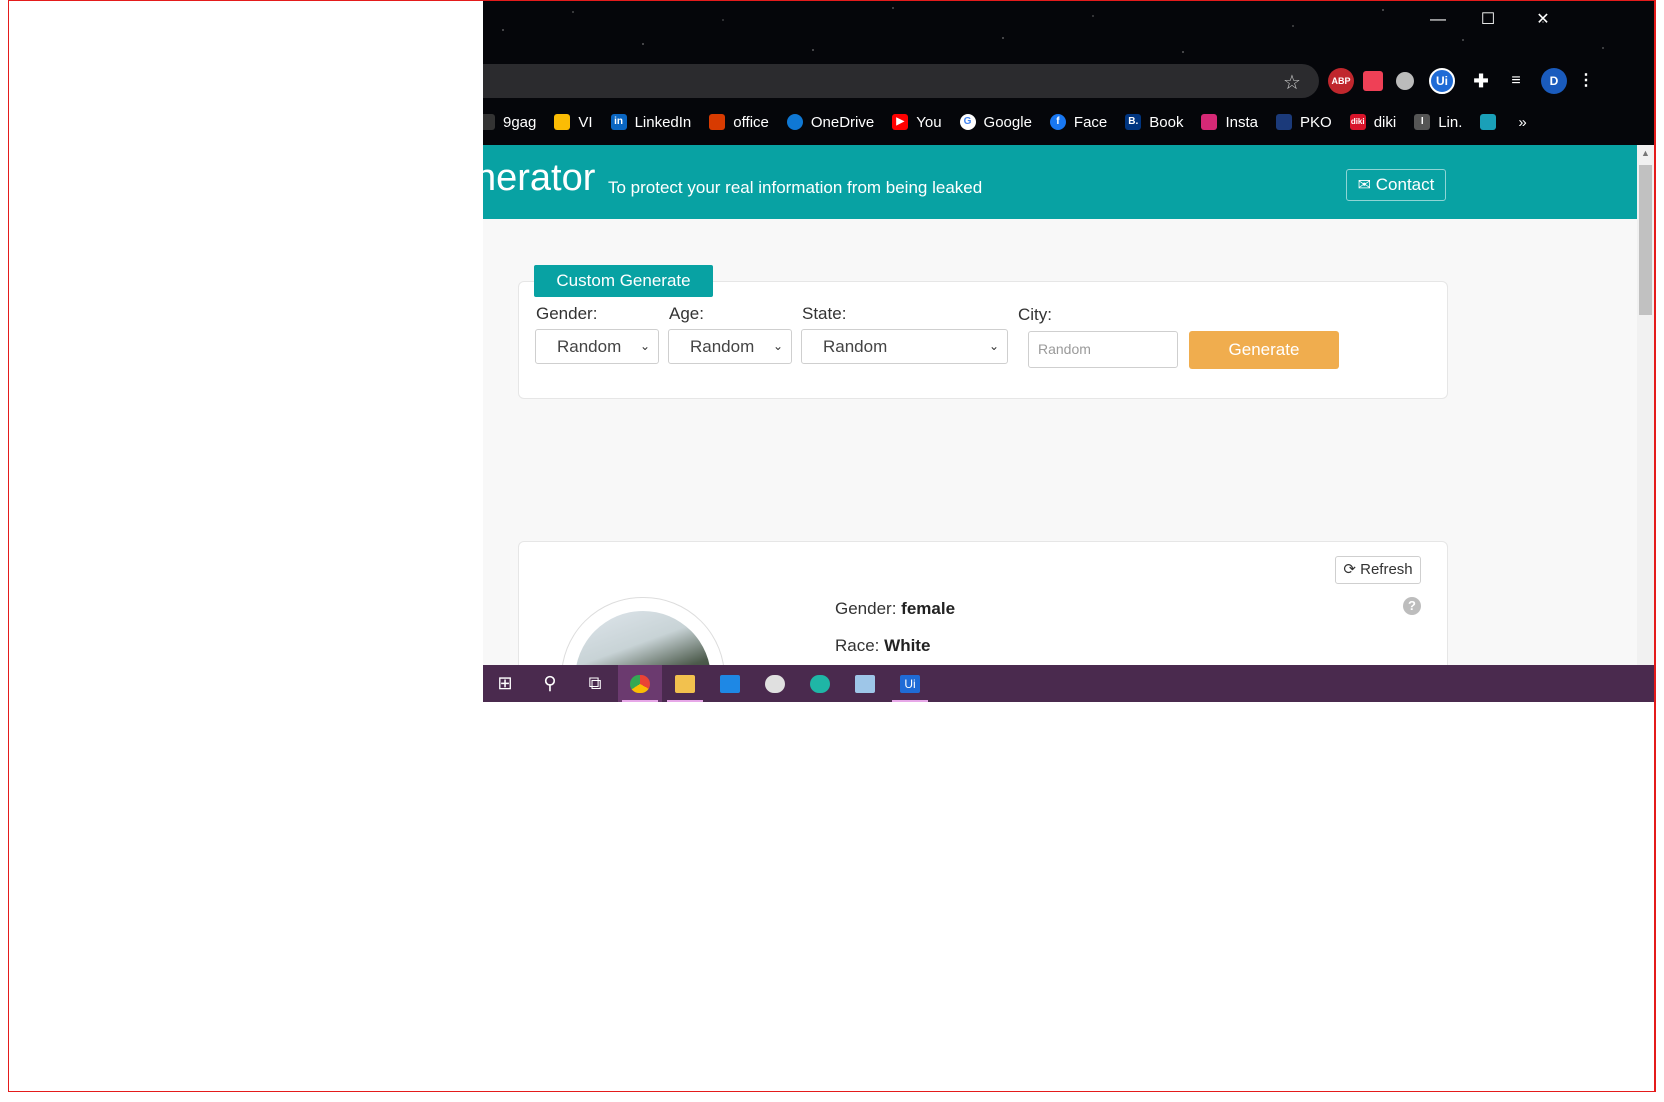 The width and height of the screenshot is (1664, 1102). What do you see at coordinates (1304, 122) in the screenshot?
I see `bookmark-pko: PKO` at bounding box center [1304, 122].